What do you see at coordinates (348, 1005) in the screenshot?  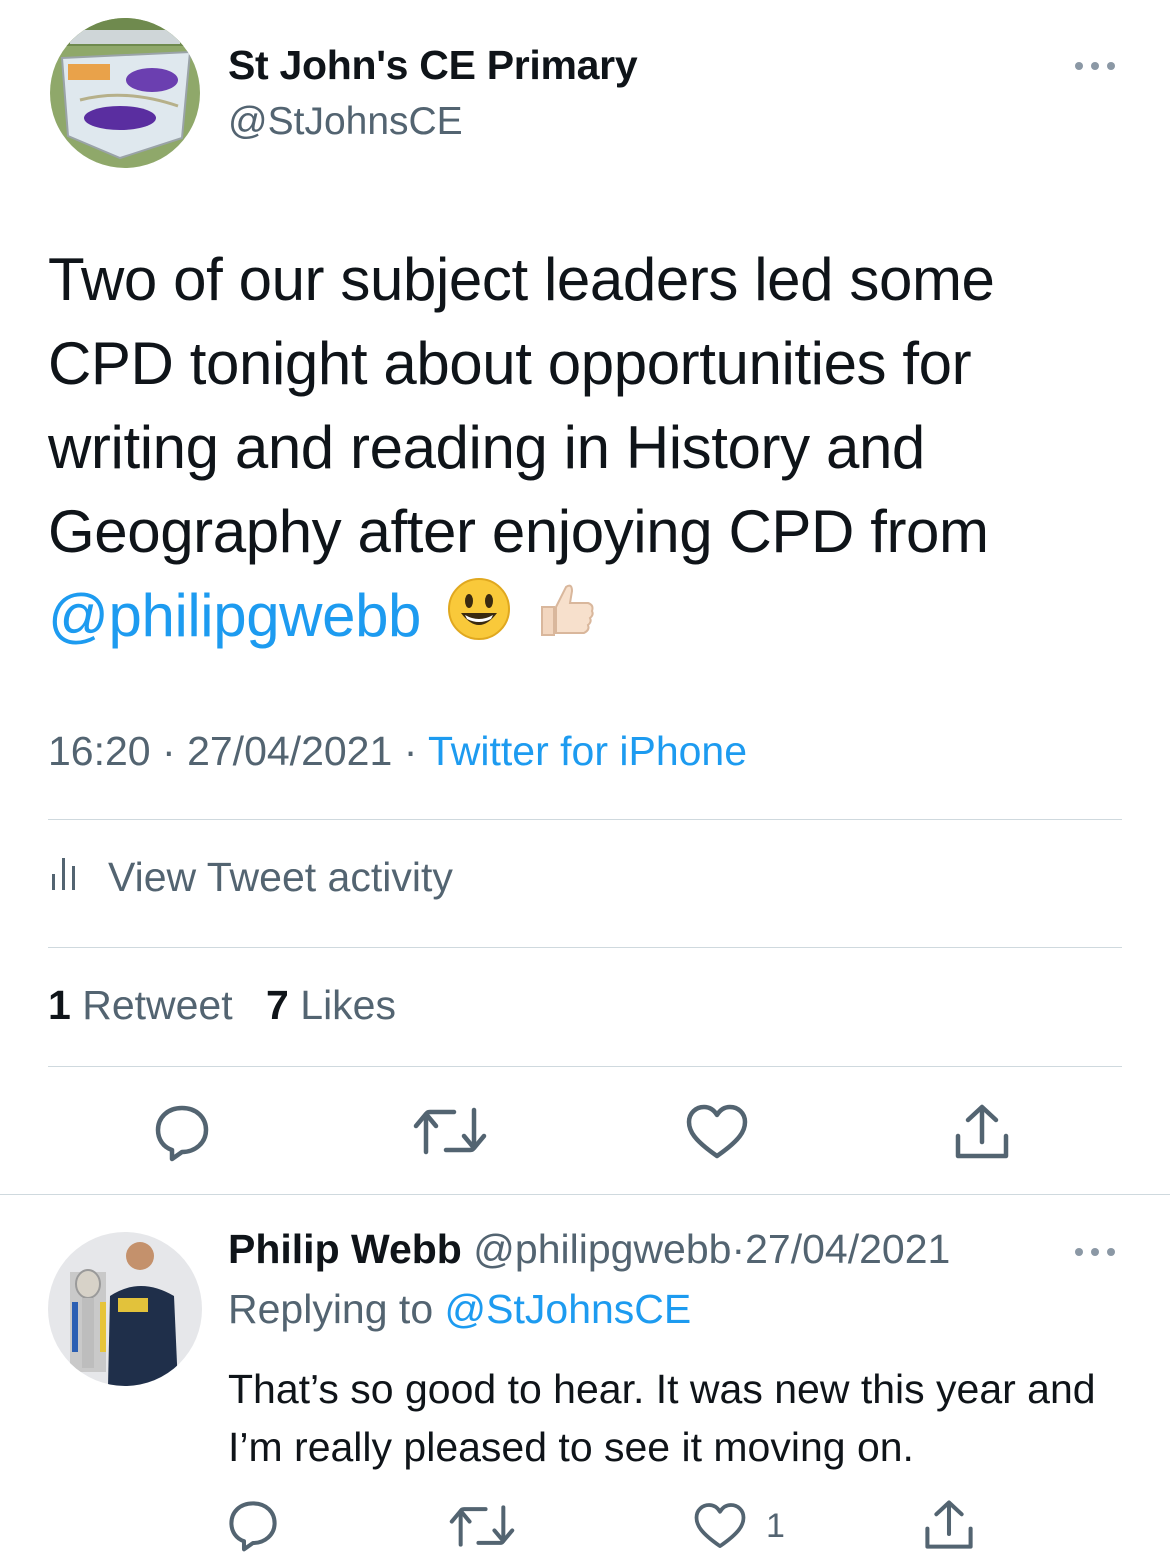 I see `like-label: Likes` at bounding box center [348, 1005].